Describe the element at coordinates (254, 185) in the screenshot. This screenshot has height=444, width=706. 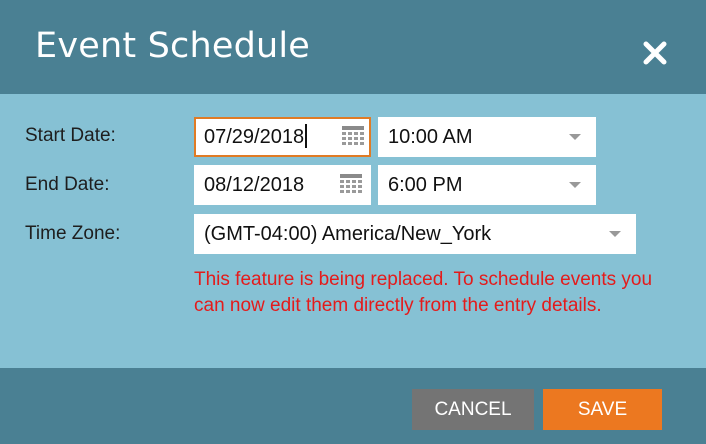
I see `end-date-value: 08/12/2018` at that location.